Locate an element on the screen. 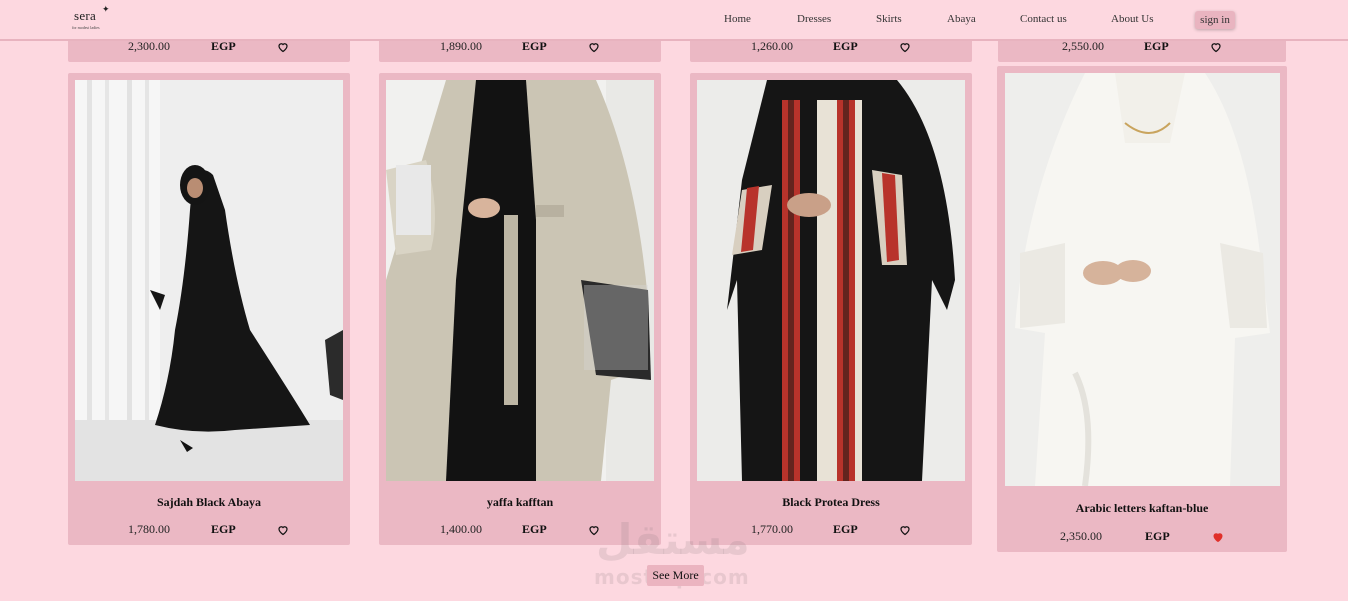 The height and width of the screenshot is (601, 1348). price-row: 2,350.00 EGP is located at coordinates (1142, 538).